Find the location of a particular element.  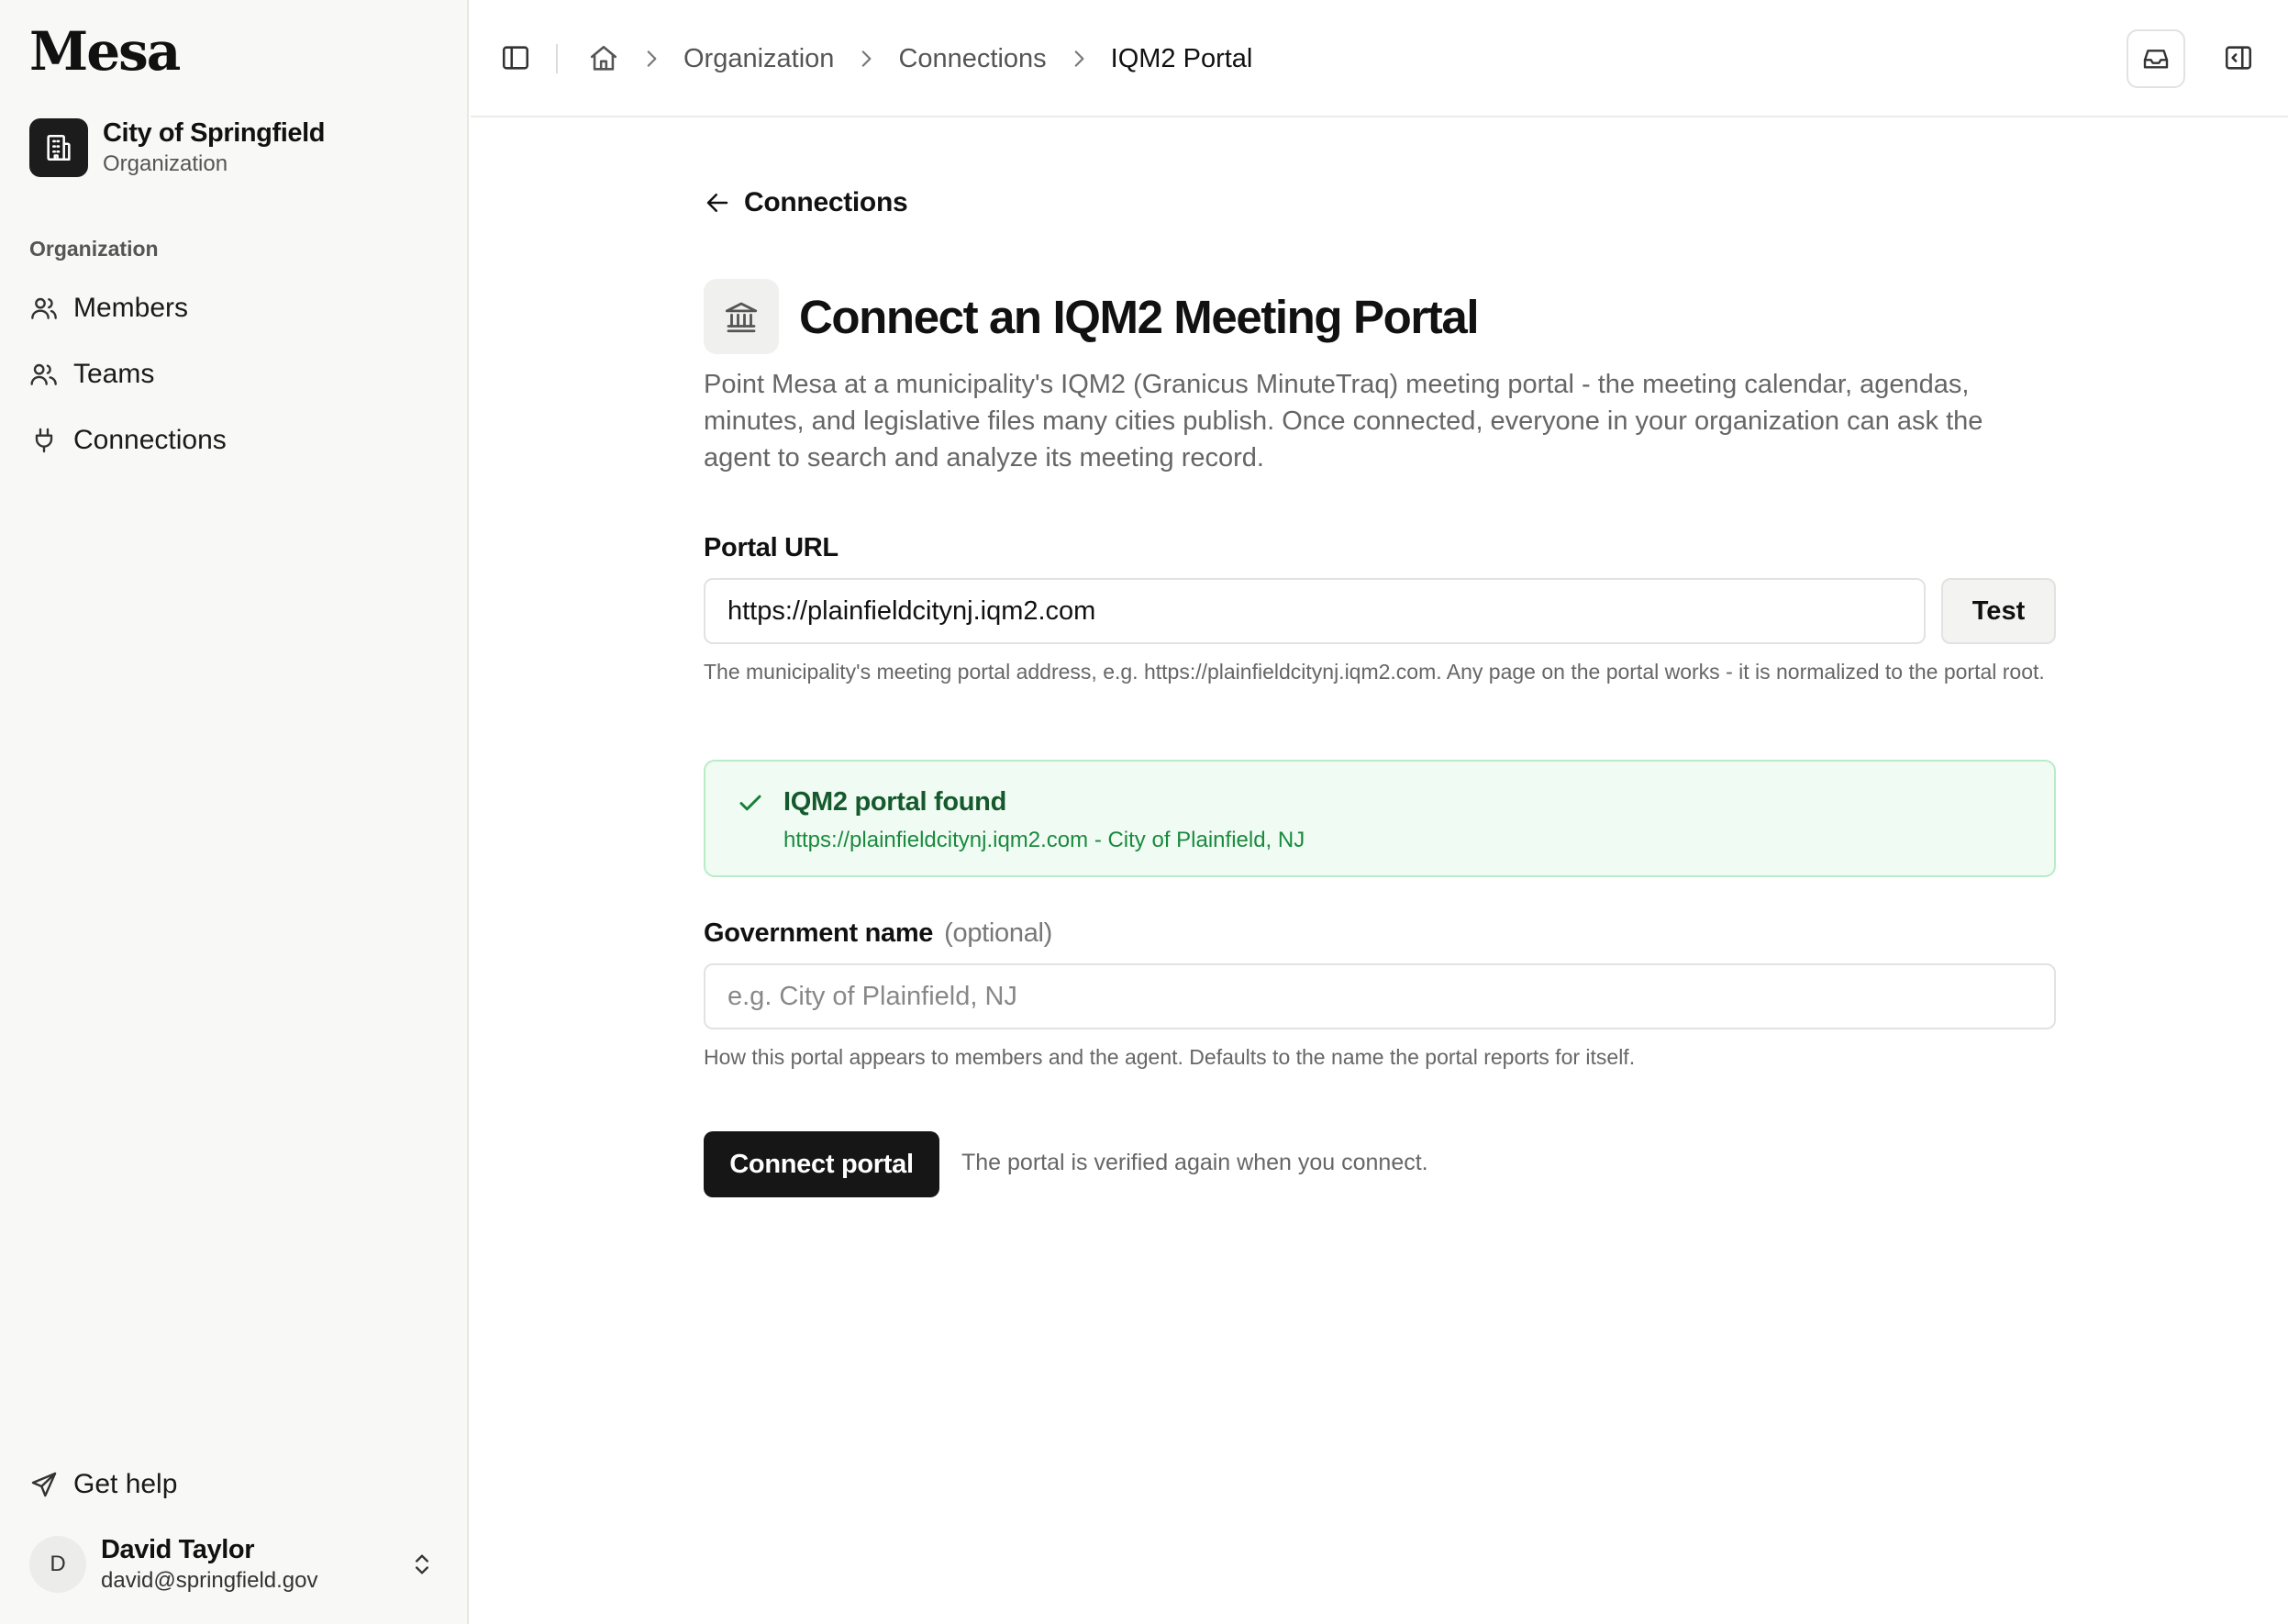

page-title: Connect an IQM2 Meeting Portal is located at coordinates (1139, 316).